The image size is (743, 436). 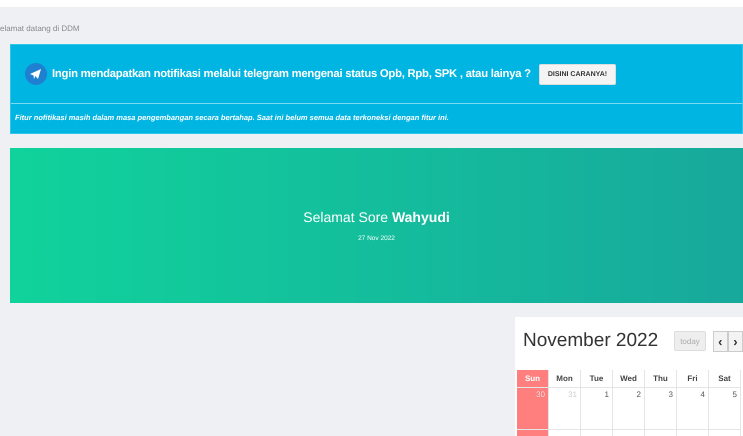 I want to click on greeting-text: Selamat Sore Wahyudi, so click(x=376, y=217).